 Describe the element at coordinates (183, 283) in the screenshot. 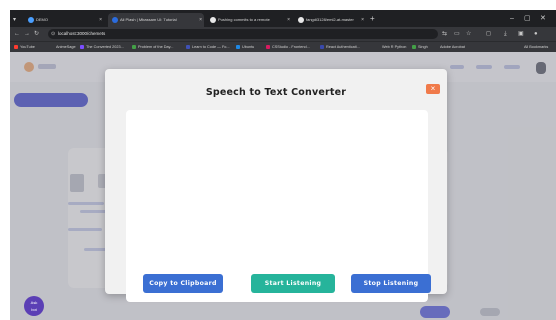

I see `copy-to-clipboard-button: Copy to Clipboard` at that location.